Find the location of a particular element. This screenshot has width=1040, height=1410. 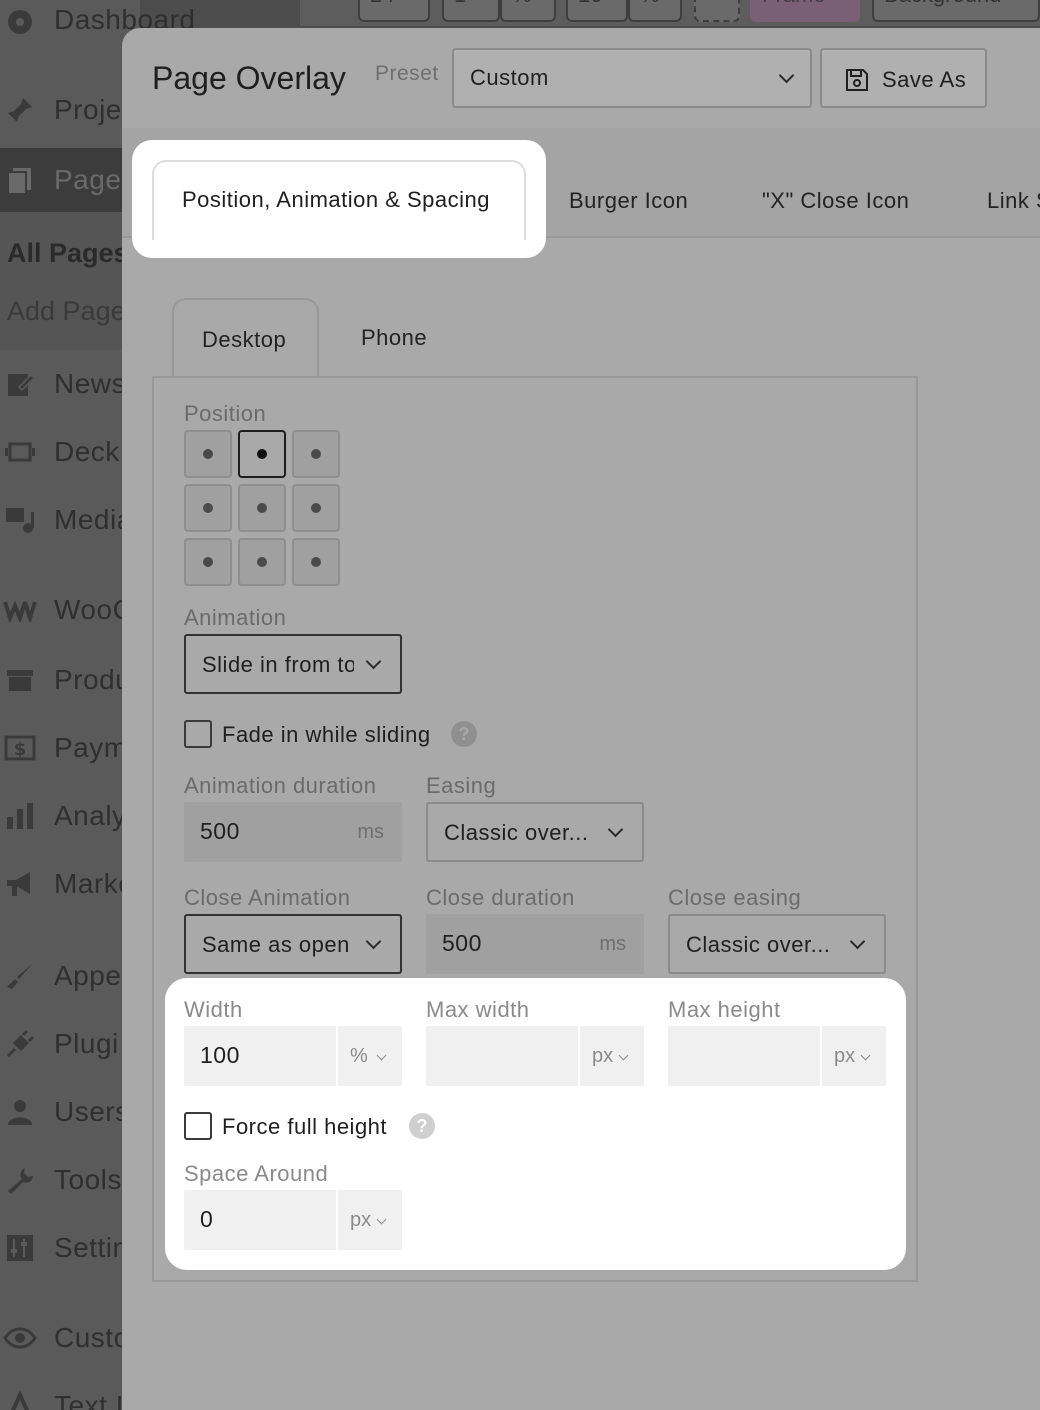

dashboard-icon is located at coordinates (20, 20).